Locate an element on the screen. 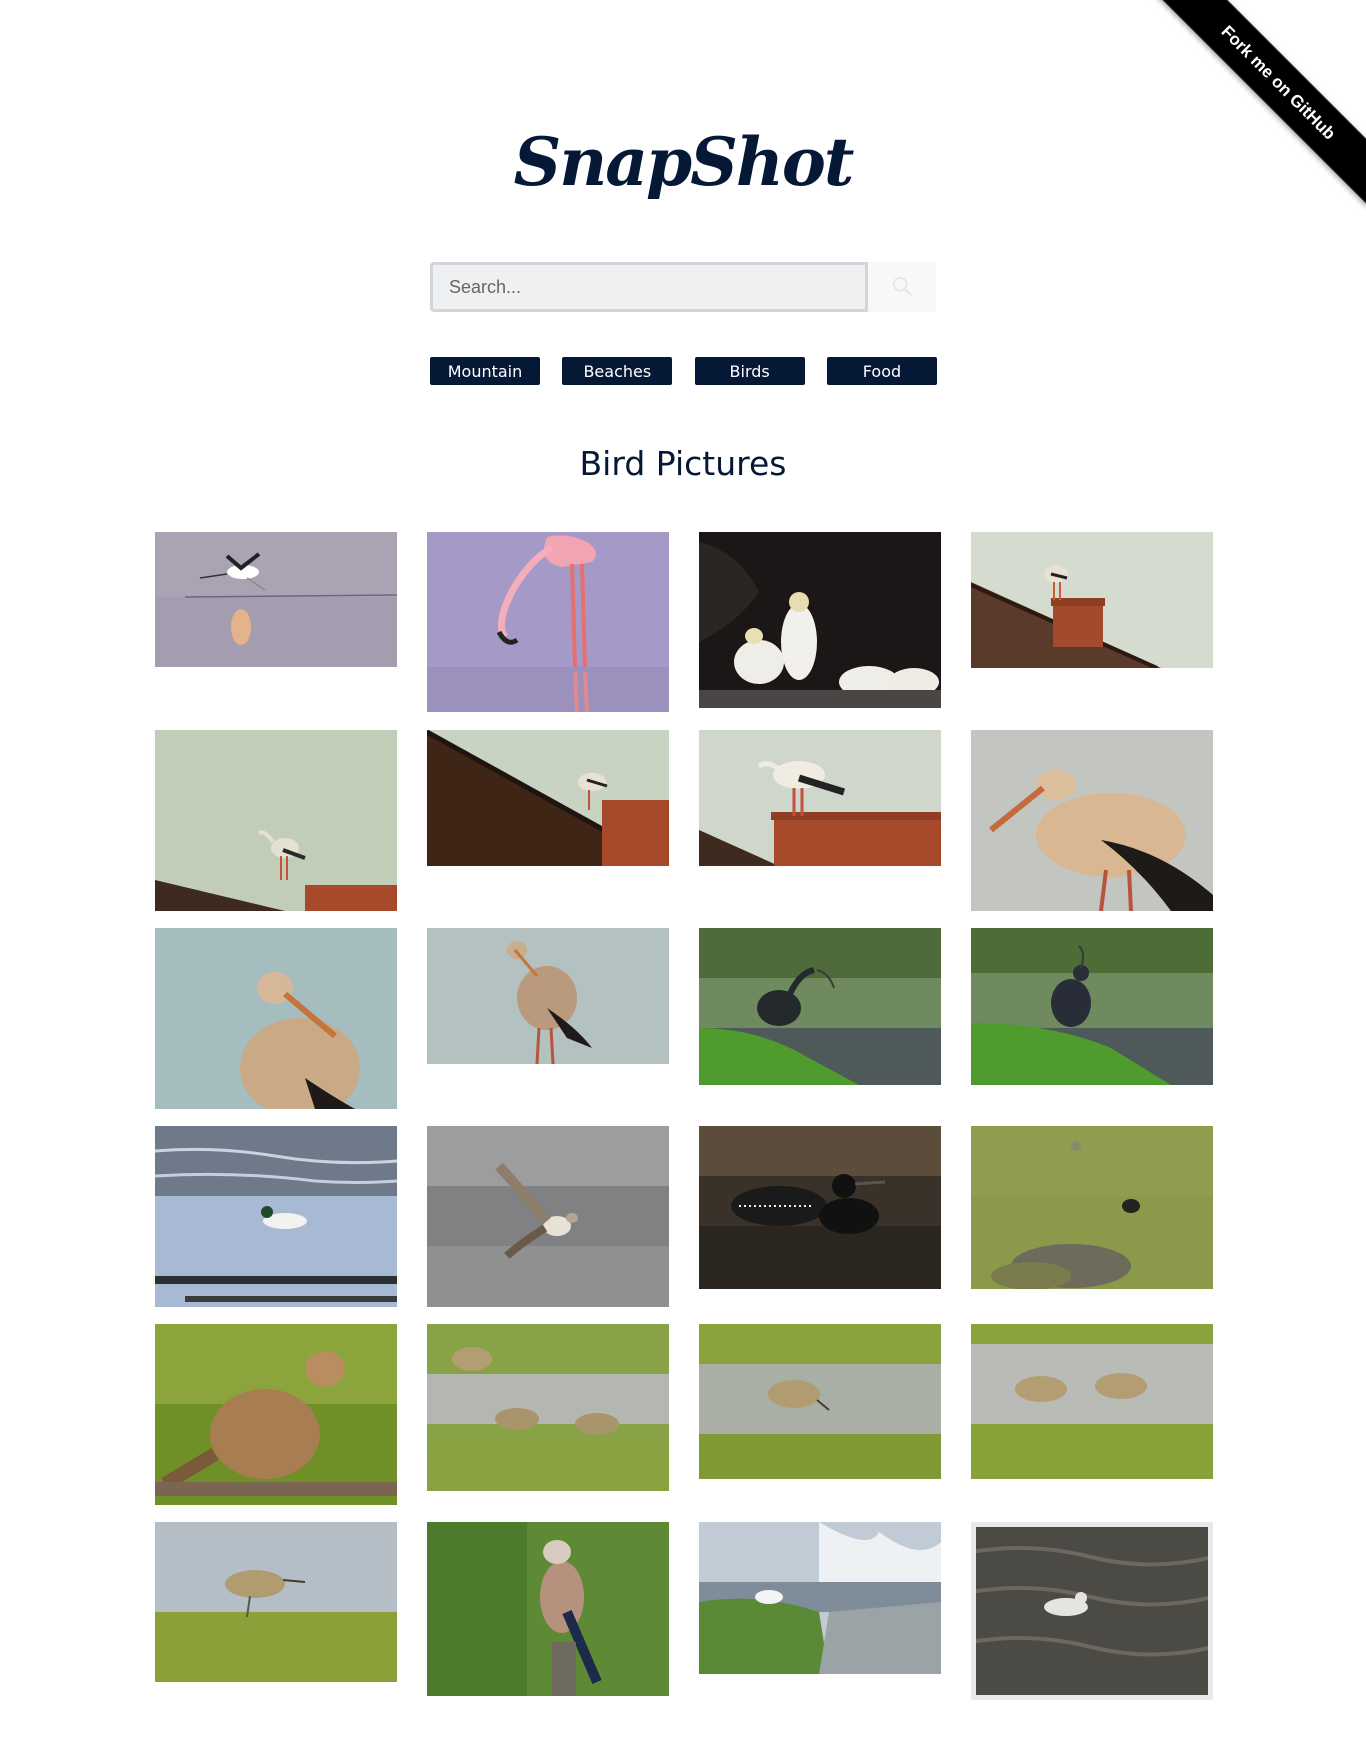 This screenshot has width=1366, height=1746. search-input is located at coordinates (649, 287).